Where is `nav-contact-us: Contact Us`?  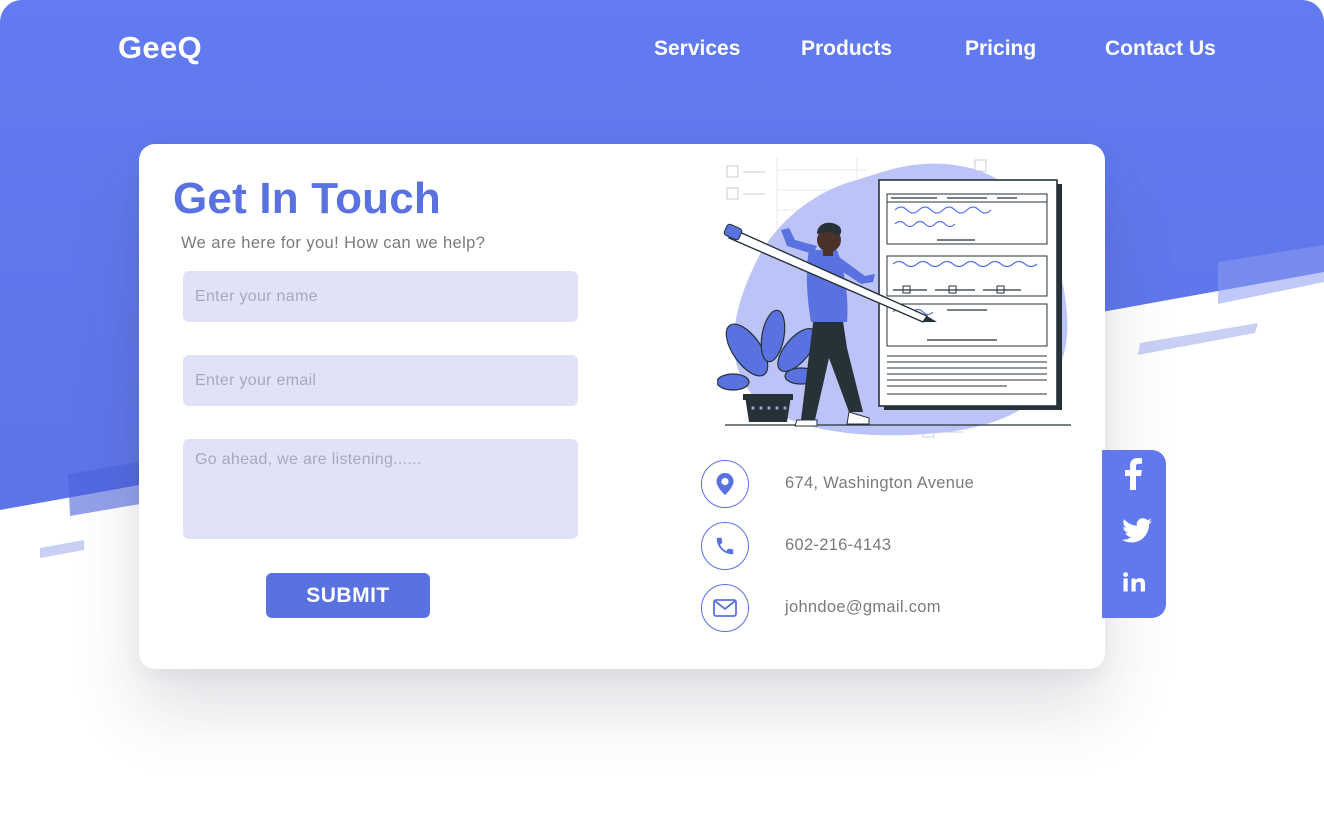 nav-contact-us: Contact Us is located at coordinates (1160, 49).